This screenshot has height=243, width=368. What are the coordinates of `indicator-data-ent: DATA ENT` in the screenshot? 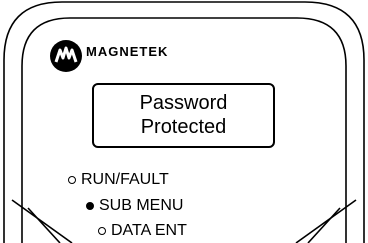 It's located at (142, 231).